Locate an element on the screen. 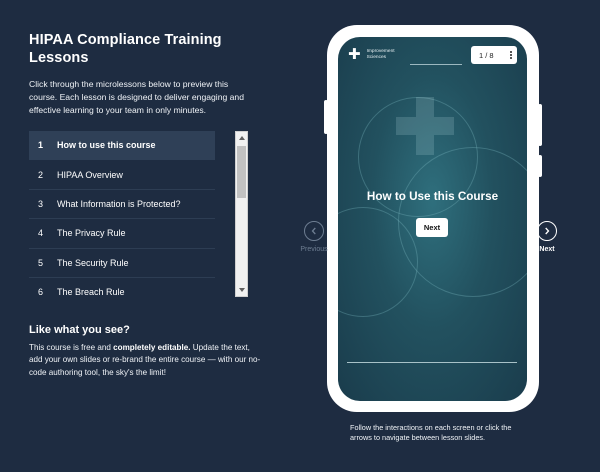 The height and width of the screenshot is (472, 600). scroll-up-arrow-icon is located at coordinates (241, 138).